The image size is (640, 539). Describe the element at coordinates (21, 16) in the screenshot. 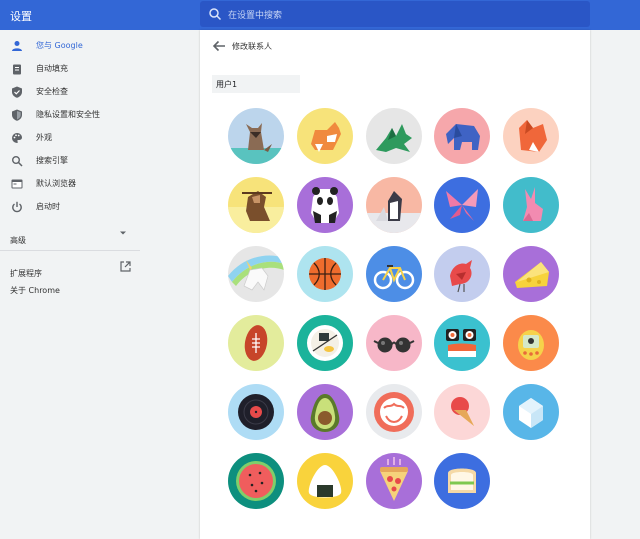

I see `app-title: 设置` at that location.